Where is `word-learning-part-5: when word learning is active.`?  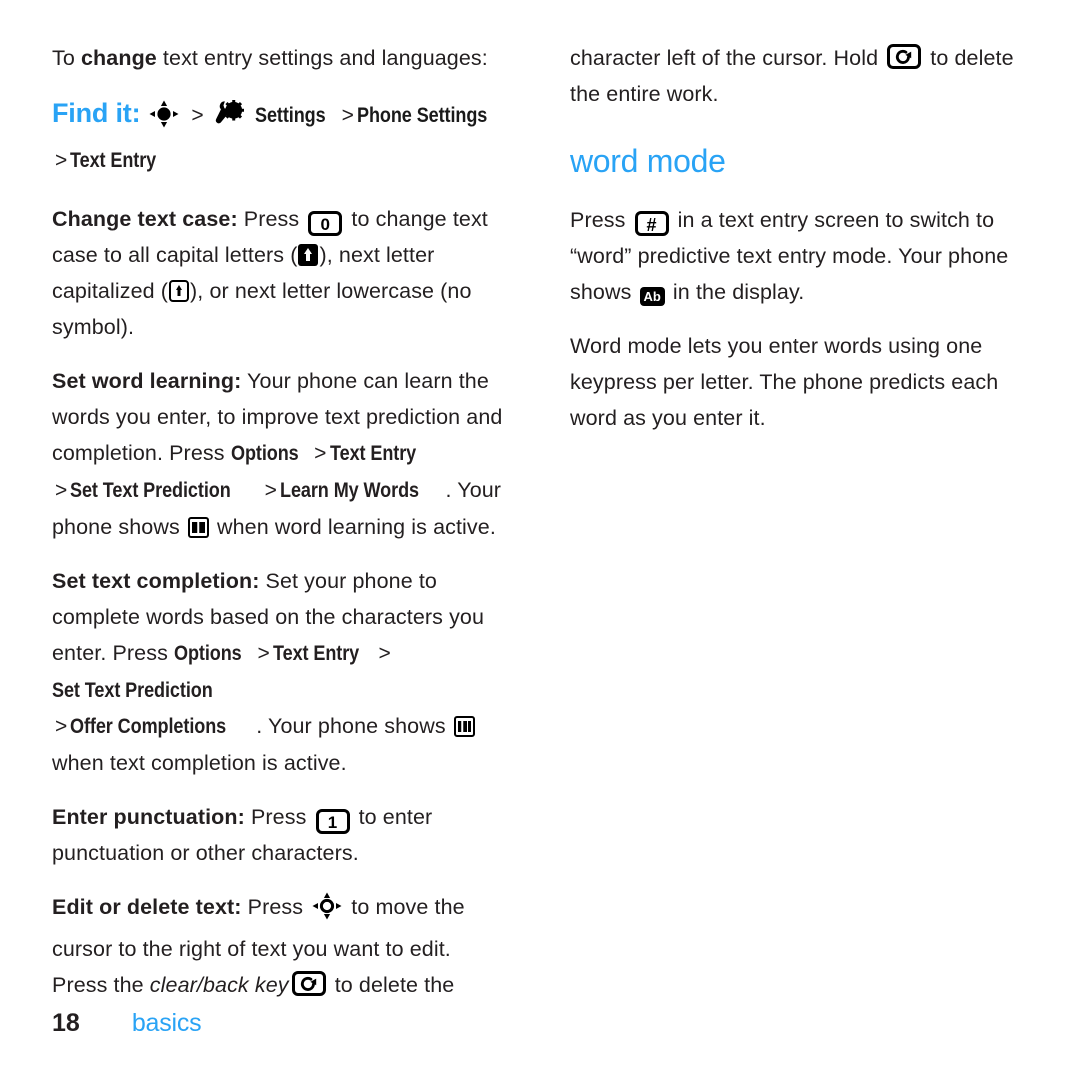
word-learning-part-5: when word learning is active. is located at coordinates (353, 527).